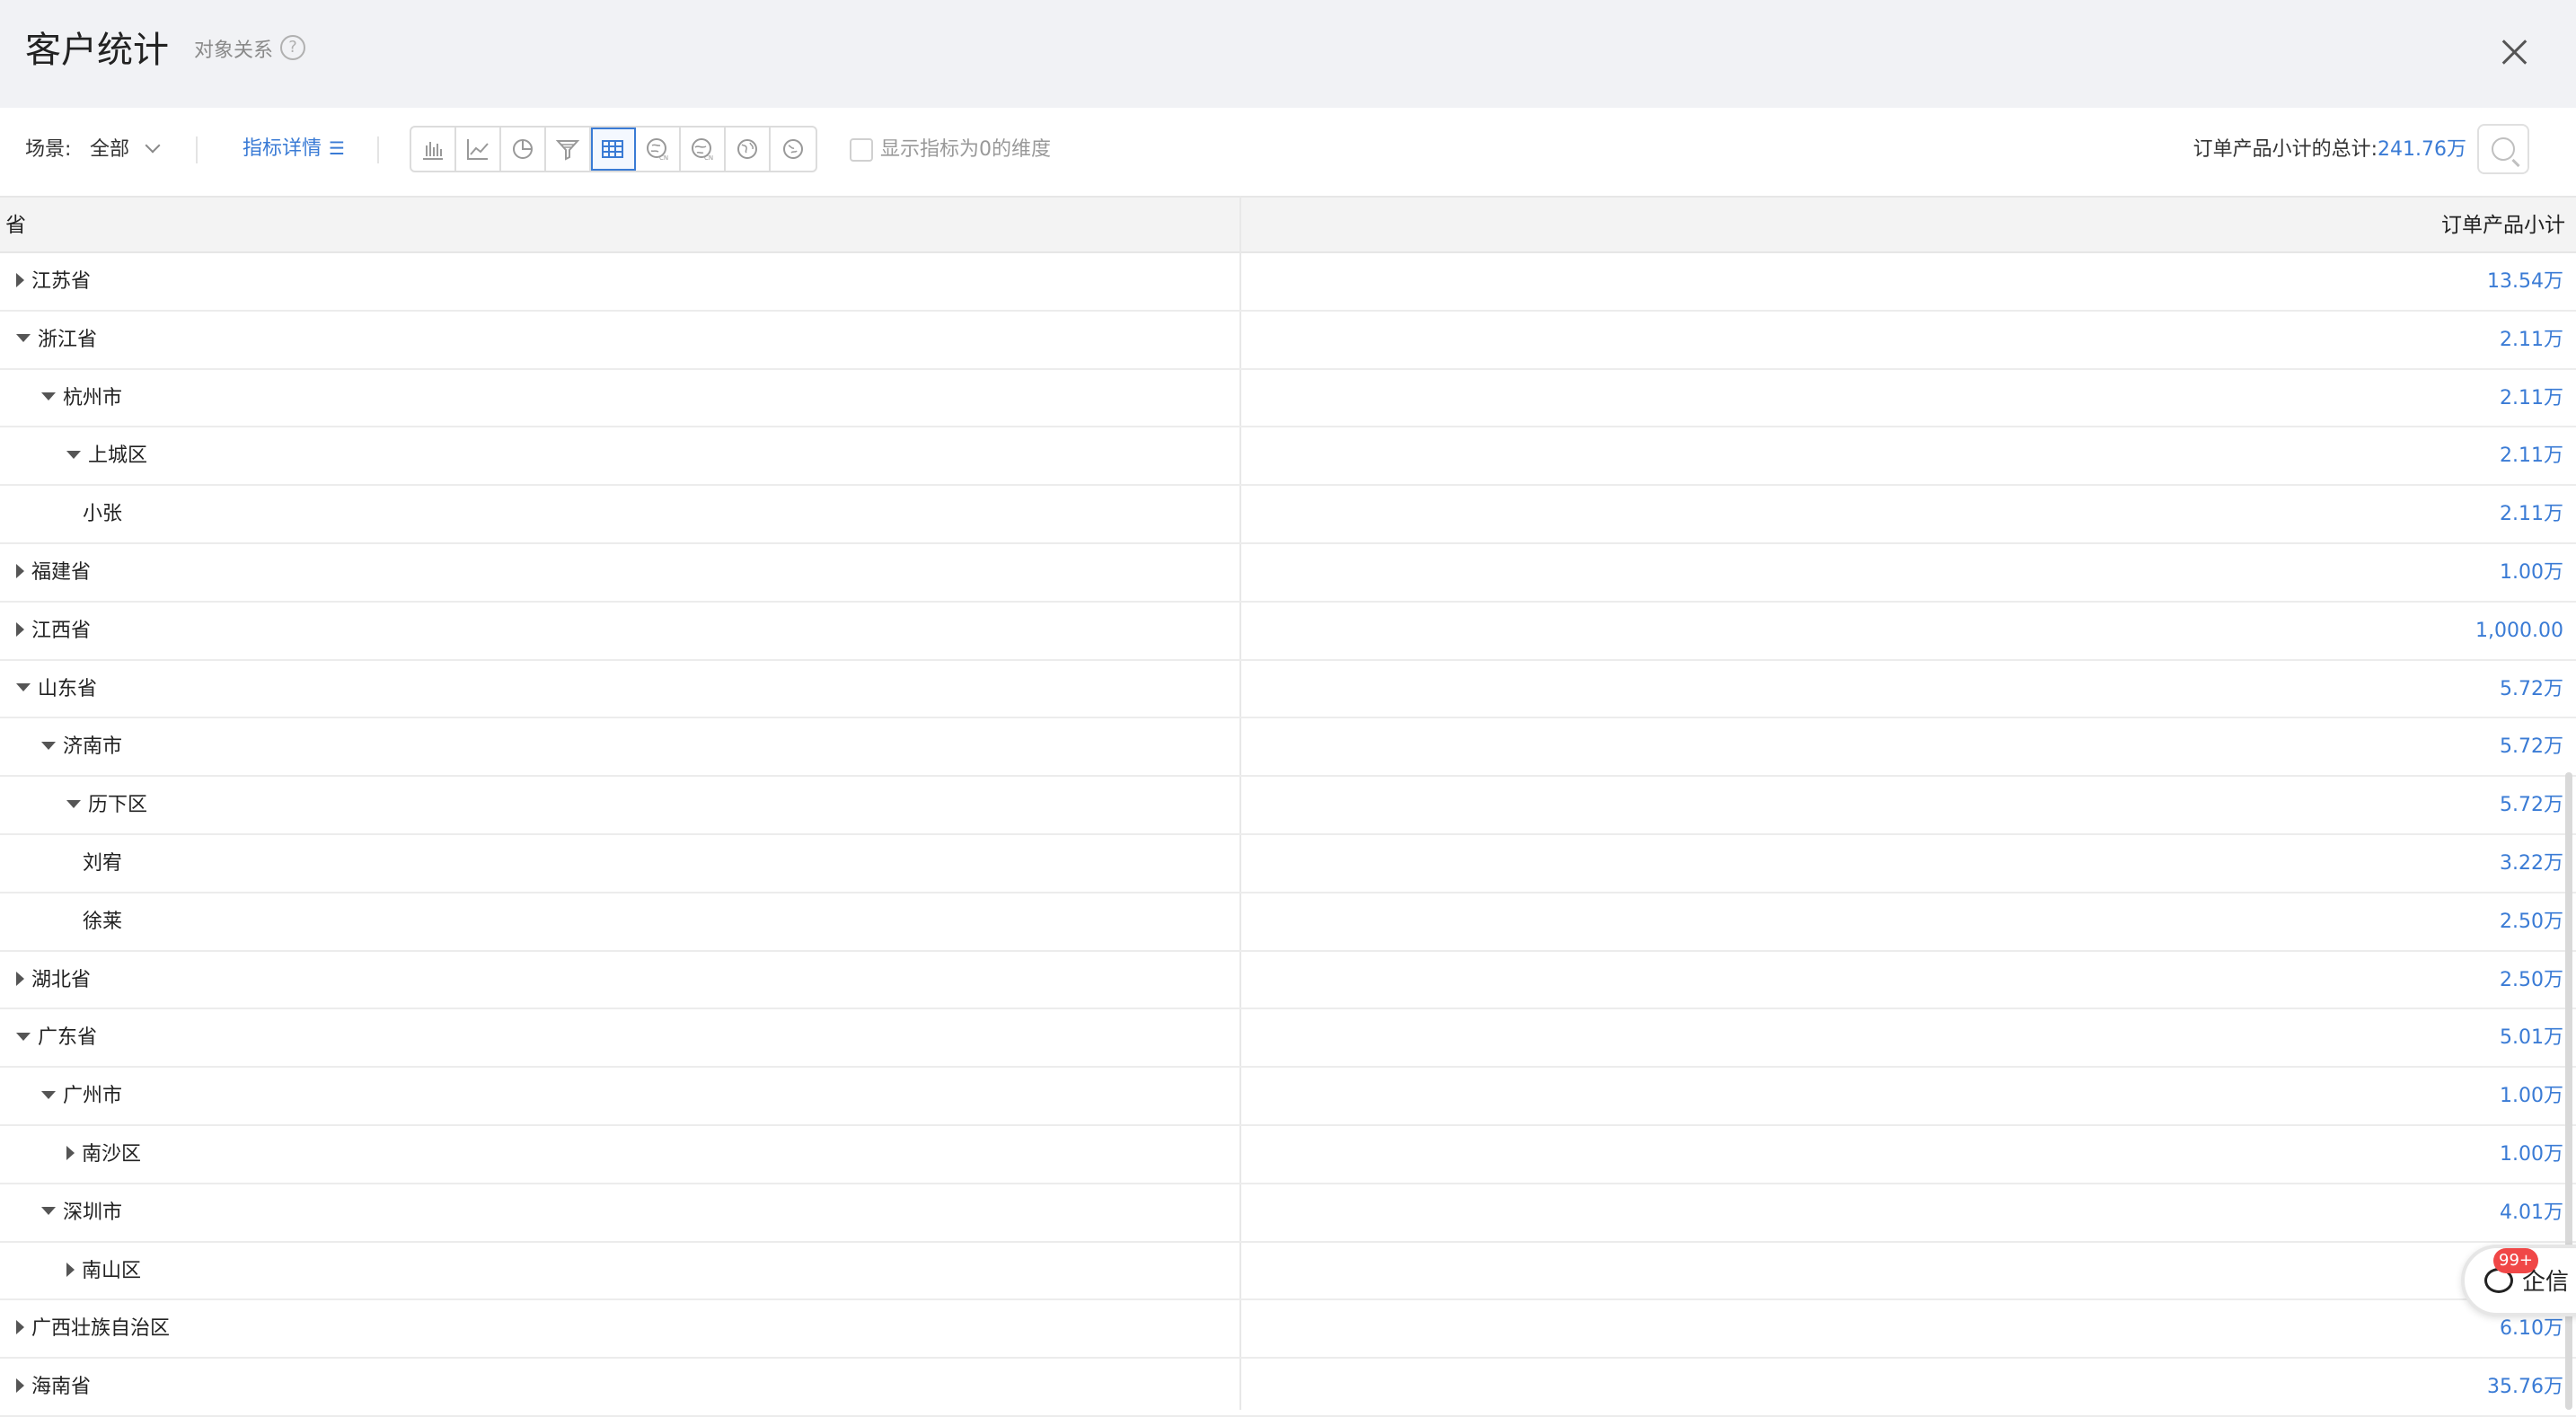  What do you see at coordinates (861, 150) in the screenshot?
I see `show-zero-checkbox` at bounding box center [861, 150].